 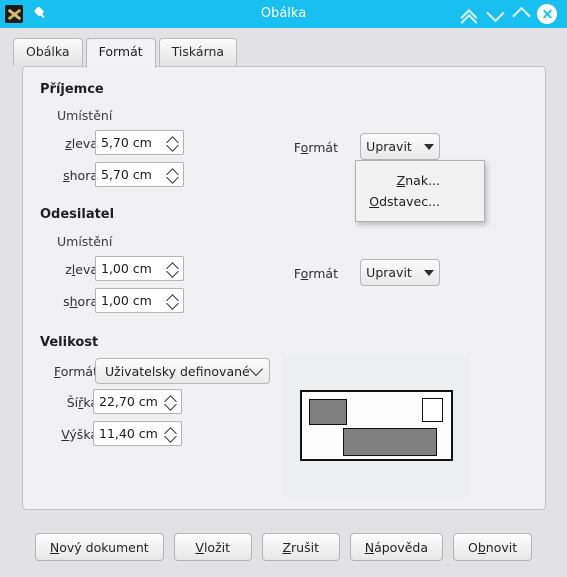 I want to click on recipient-left-spinner: 5,70 cm, so click(x=139, y=142).